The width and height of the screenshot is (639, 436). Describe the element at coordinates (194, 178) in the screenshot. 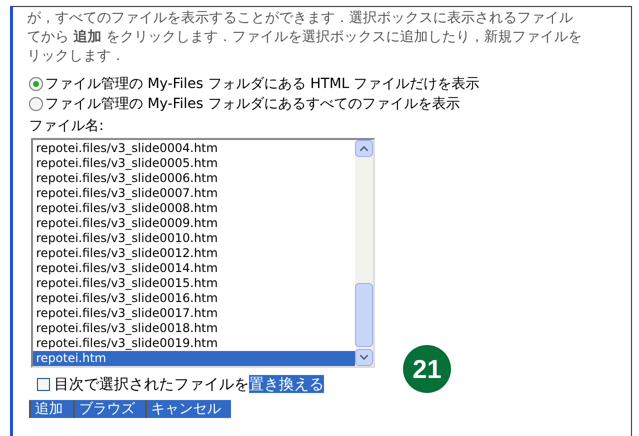

I see `file-list-item: repotei.files/v3_slide0006.htm` at that location.